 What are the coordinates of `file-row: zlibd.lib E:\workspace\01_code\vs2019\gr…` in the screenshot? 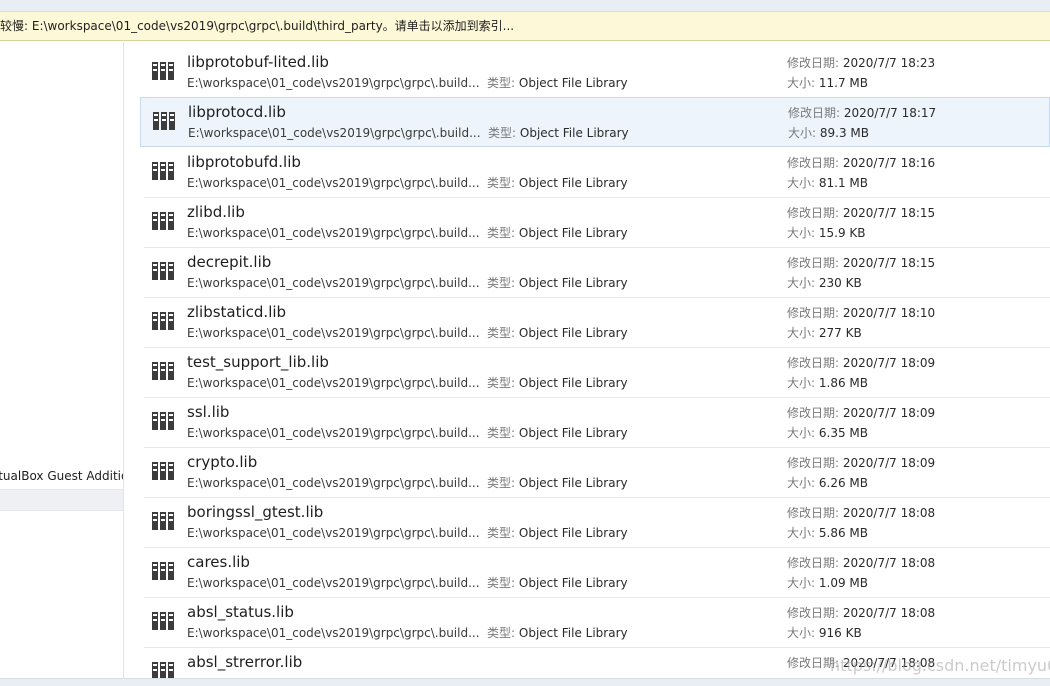 It's located at (597, 223).